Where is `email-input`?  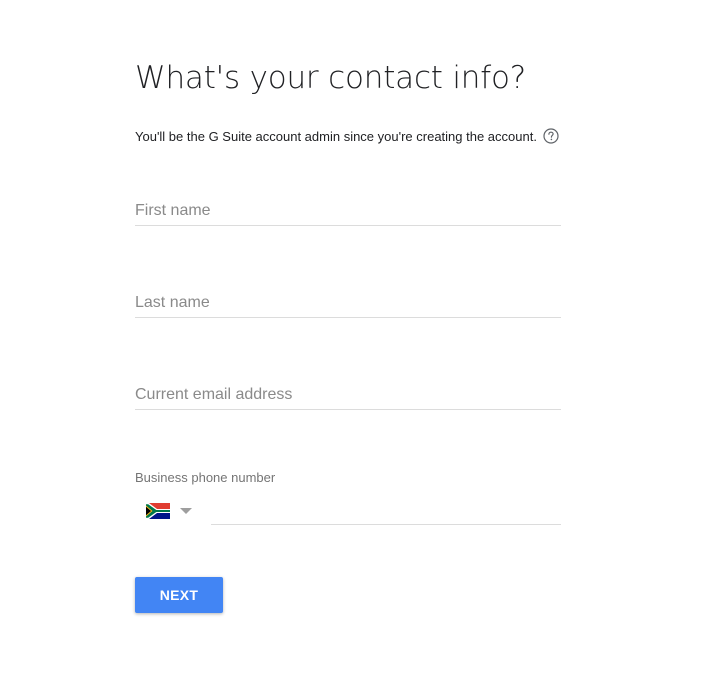 email-input is located at coordinates (348, 395).